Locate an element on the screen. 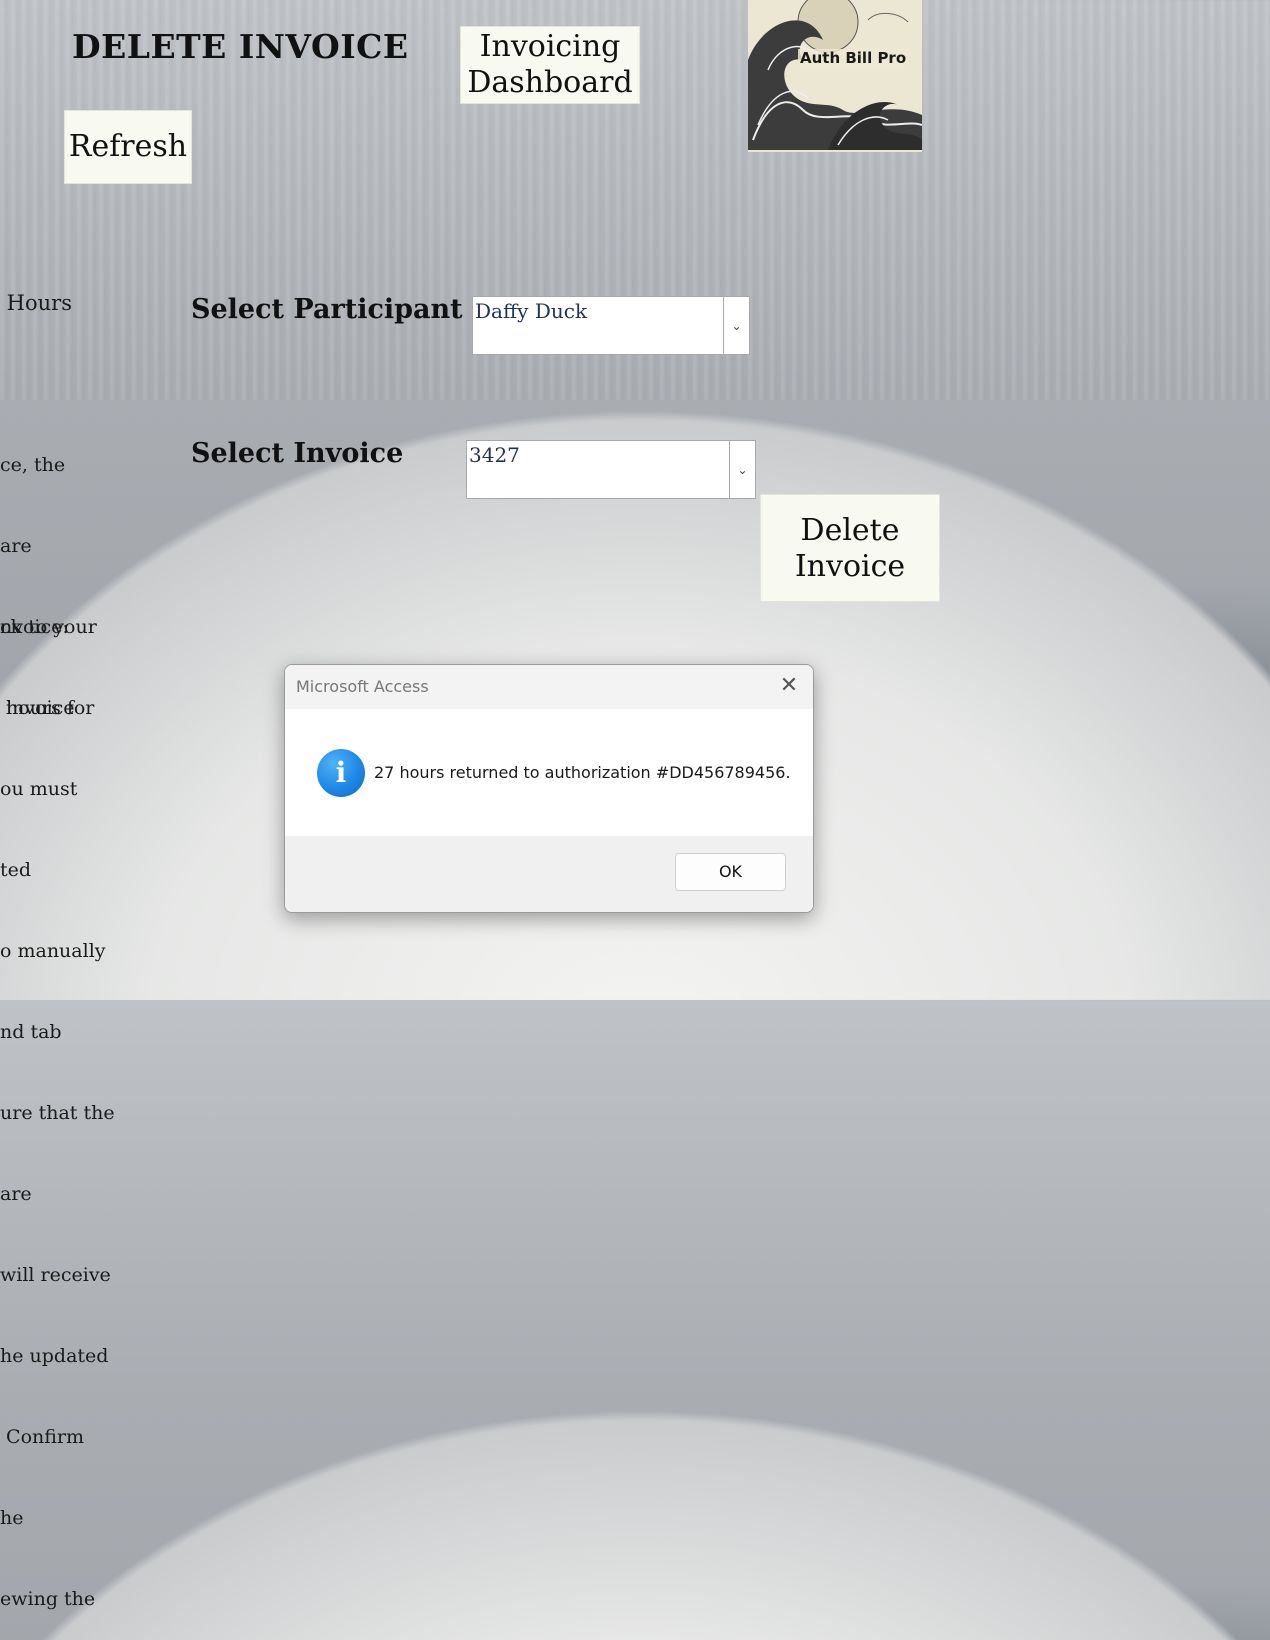 The width and height of the screenshot is (1270, 1640). side-line: invoice is located at coordinates (37, 708).